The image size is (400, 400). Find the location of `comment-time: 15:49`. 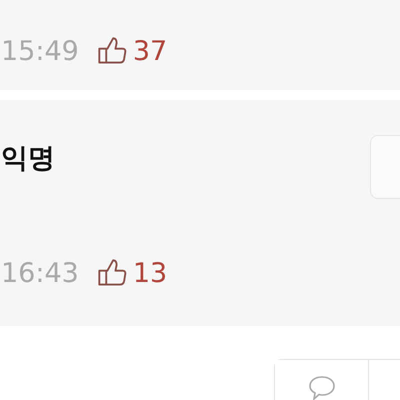

comment-time: 15:49 is located at coordinates (40, 51).